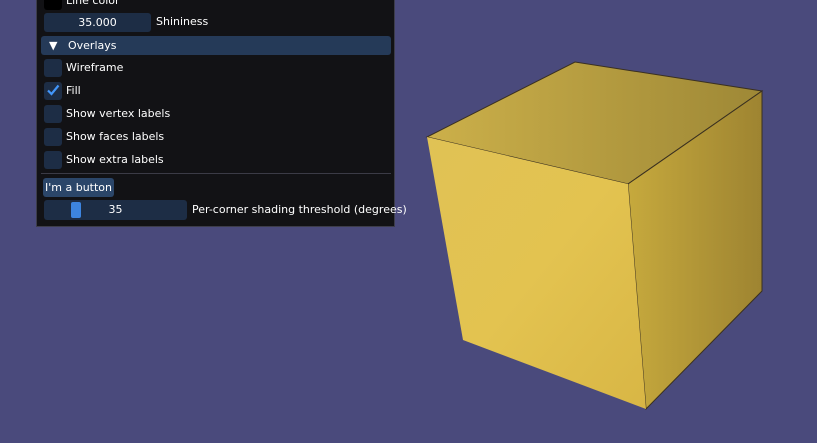 This screenshot has height=443, width=817. What do you see at coordinates (215, 22) in the screenshot?
I see `shininess-row: 35.000 Shininess` at bounding box center [215, 22].